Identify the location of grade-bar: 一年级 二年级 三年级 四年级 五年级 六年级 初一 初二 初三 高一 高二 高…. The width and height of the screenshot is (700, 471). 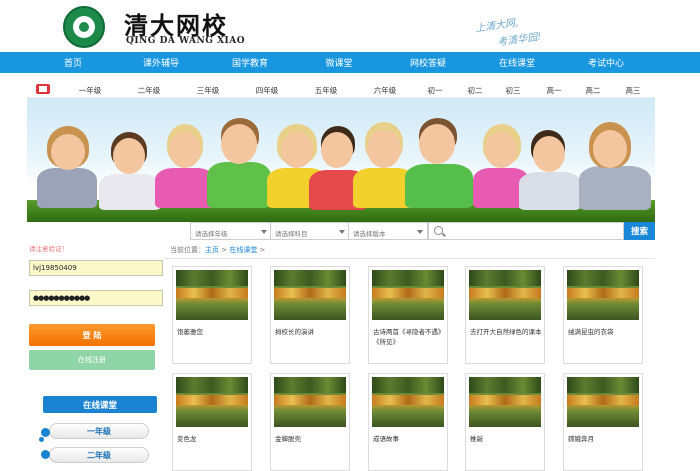
(341, 89).